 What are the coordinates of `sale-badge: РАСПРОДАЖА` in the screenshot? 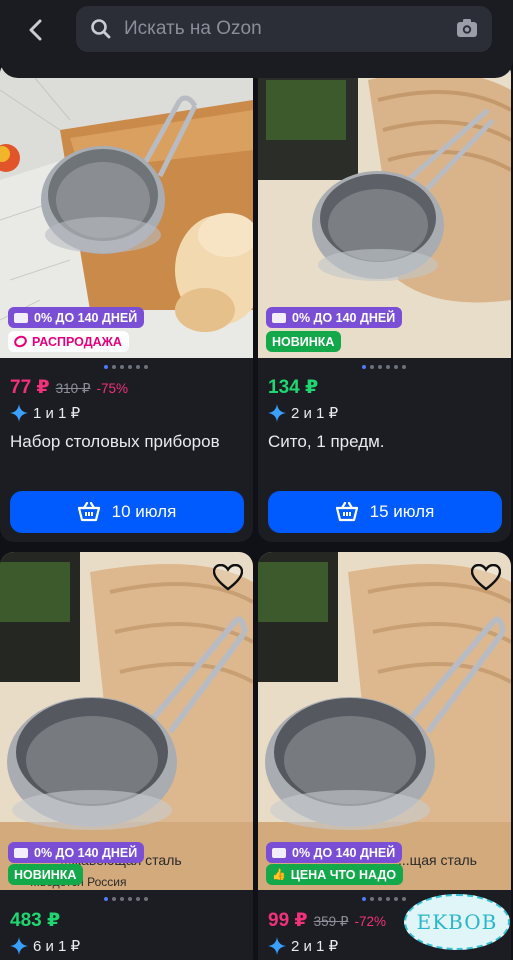 It's located at (68, 341).